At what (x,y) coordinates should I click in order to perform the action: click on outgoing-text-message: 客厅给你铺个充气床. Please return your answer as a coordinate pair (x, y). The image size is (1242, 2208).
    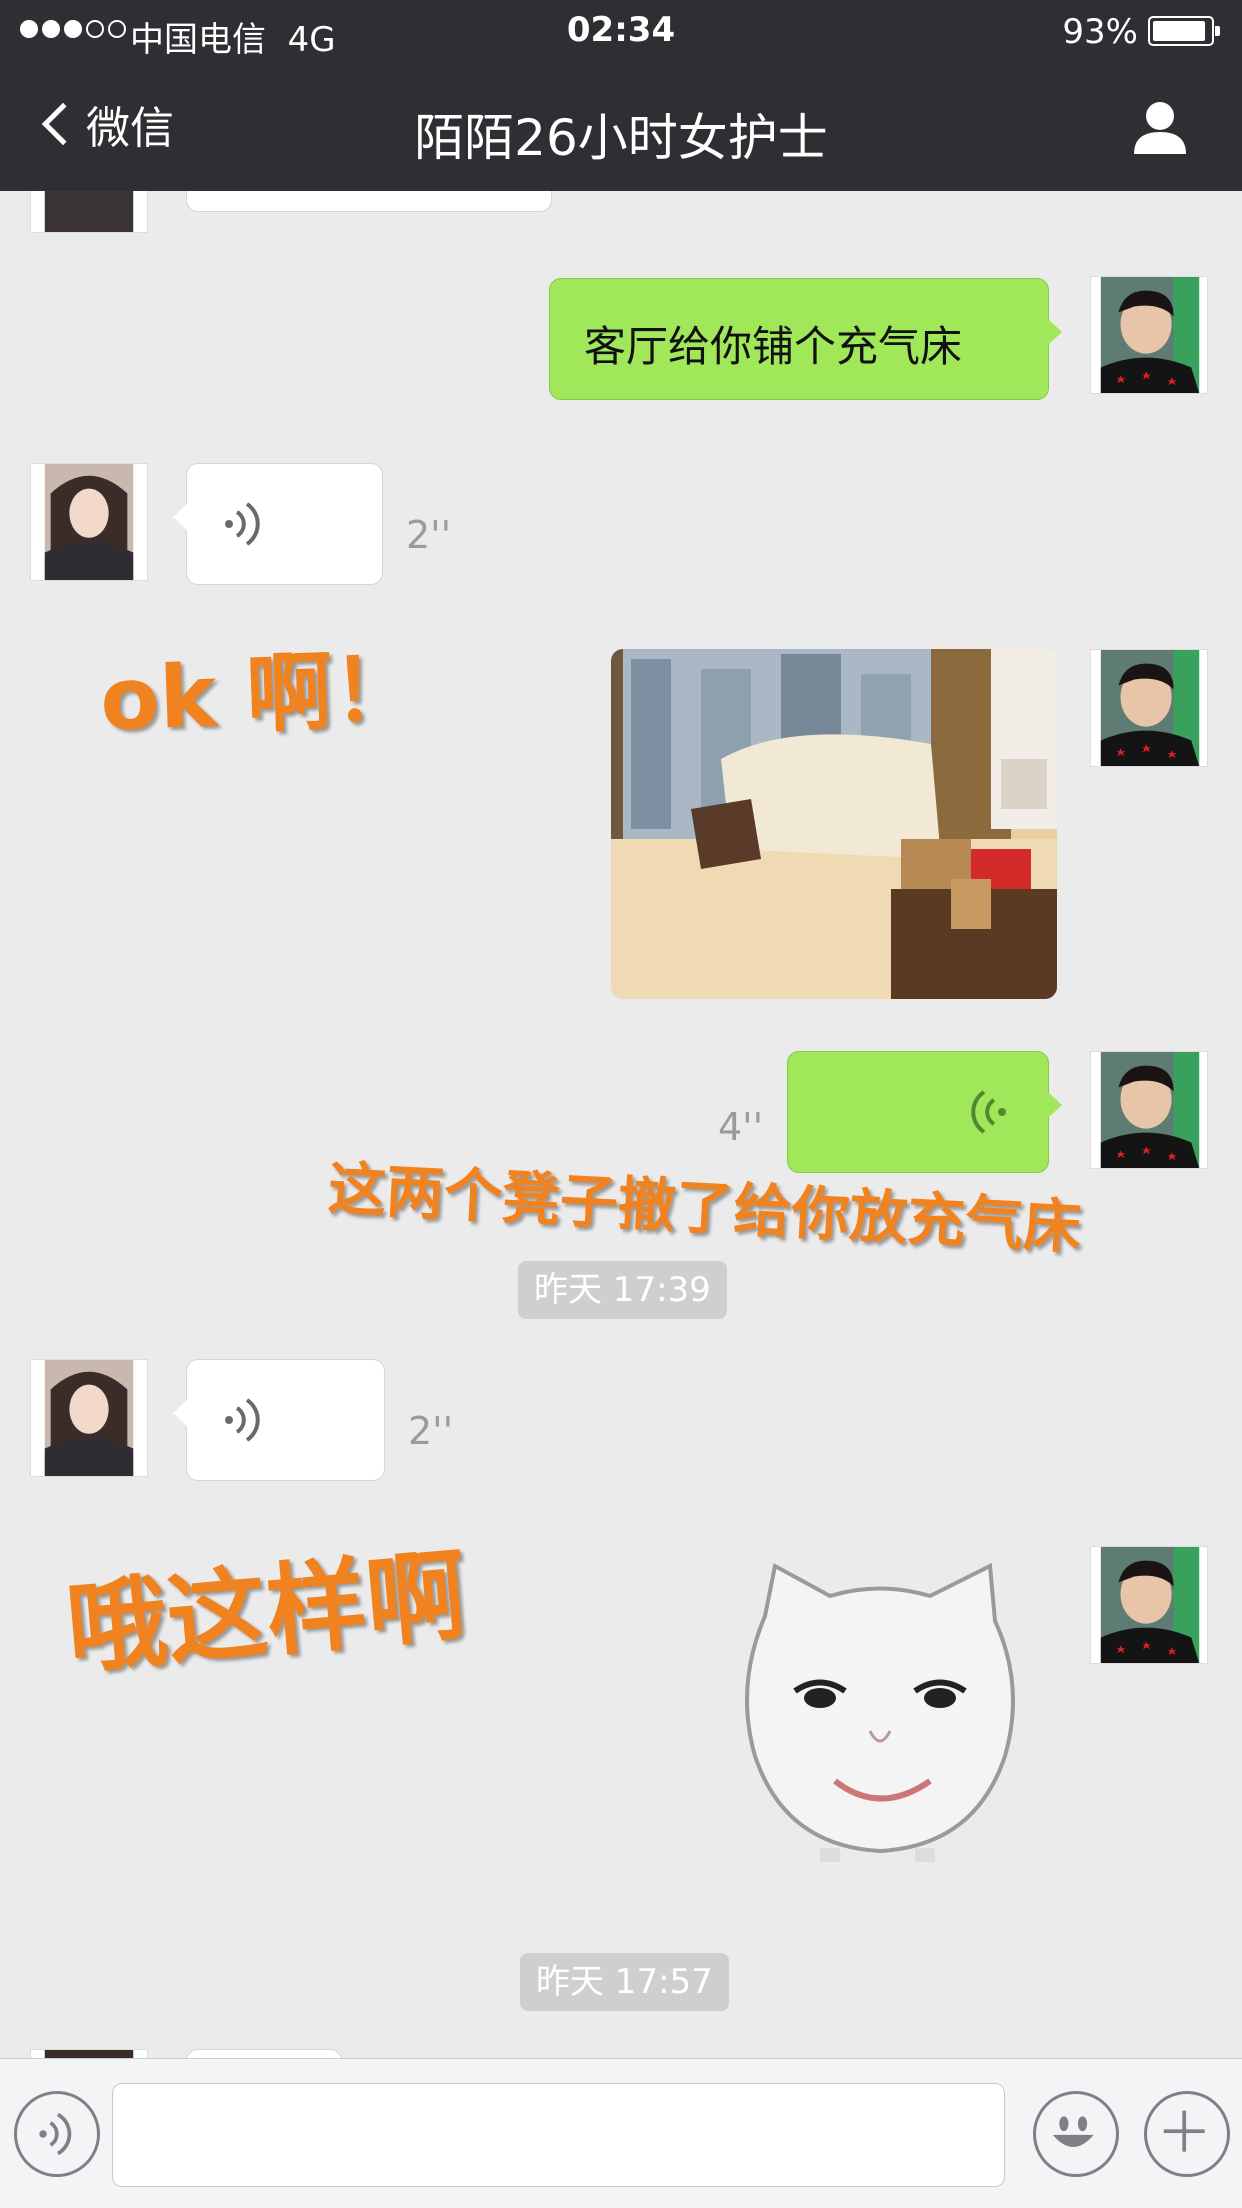
    Looking at the image, I should click on (805, 339).